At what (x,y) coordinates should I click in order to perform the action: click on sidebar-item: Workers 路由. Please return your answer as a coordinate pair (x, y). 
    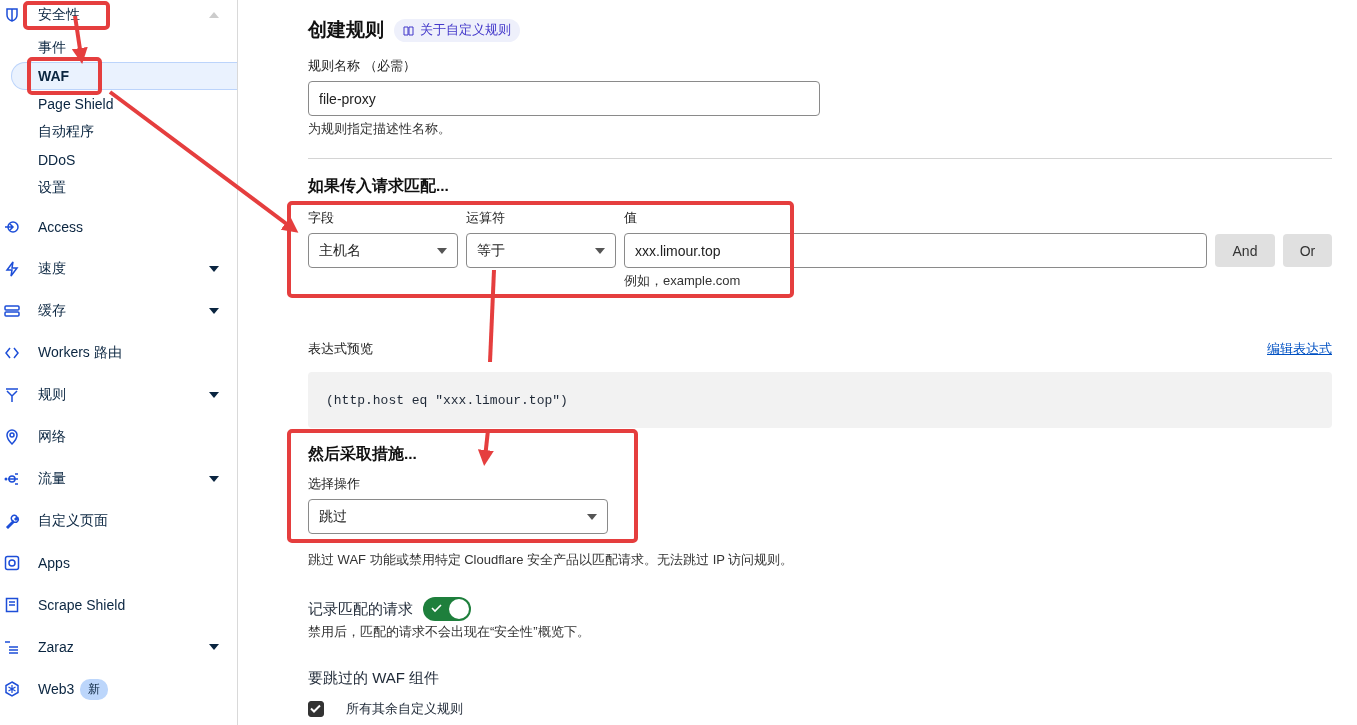
    Looking at the image, I should click on (118, 353).